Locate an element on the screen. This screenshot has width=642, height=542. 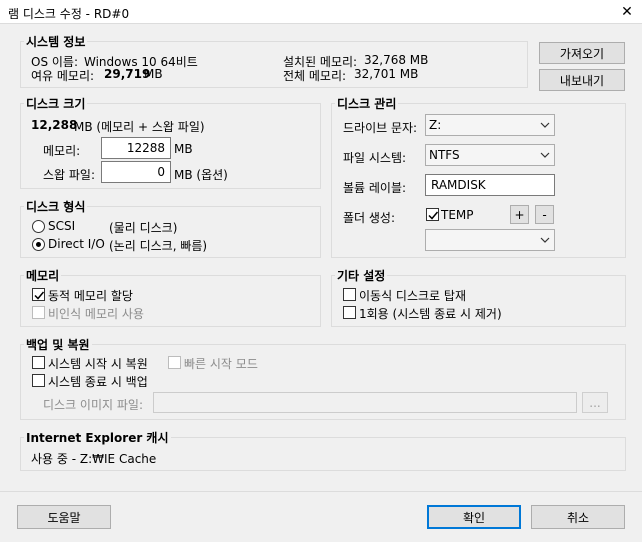
export-button: 내보내기 is located at coordinates (582, 80).